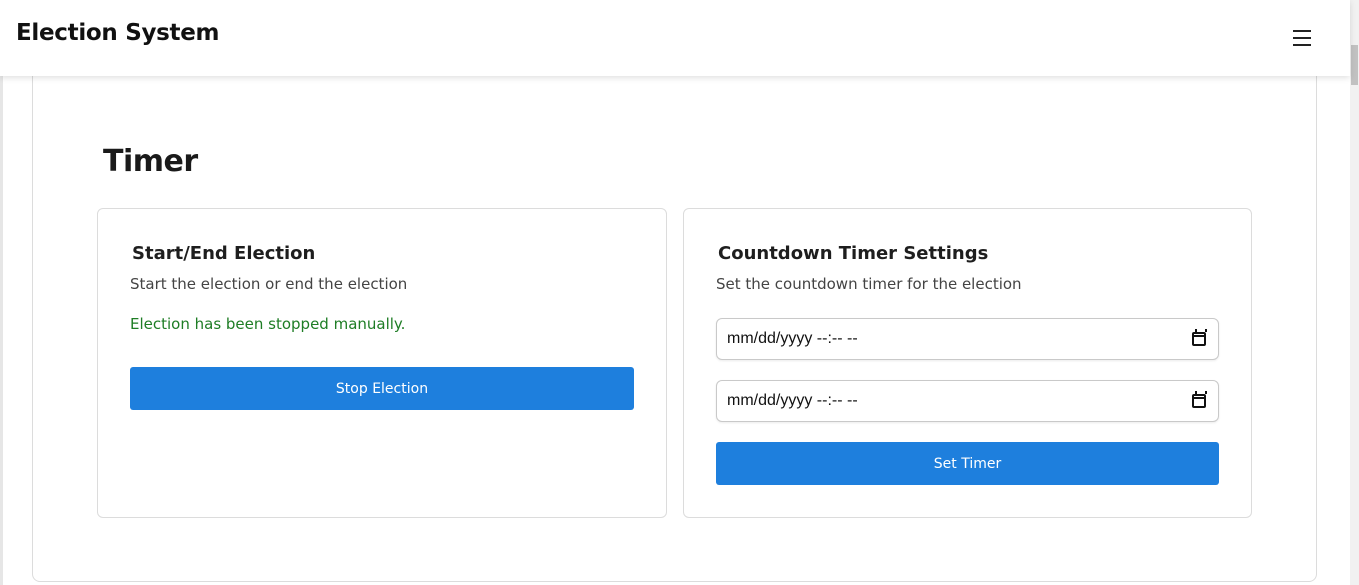 This screenshot has width=1359, height=585. What do you see at coordinates (268, 324) in the screenshot?
I see `election-status-message: Election has been stopped manually.` at bounding box center [268, 324].